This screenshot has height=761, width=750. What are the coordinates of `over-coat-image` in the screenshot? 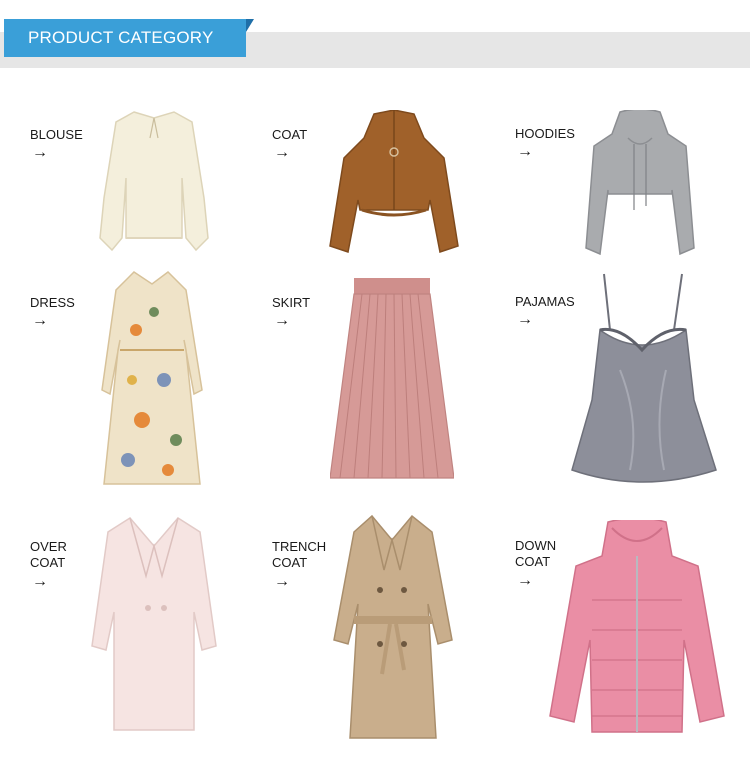 It's located at (154, 626).